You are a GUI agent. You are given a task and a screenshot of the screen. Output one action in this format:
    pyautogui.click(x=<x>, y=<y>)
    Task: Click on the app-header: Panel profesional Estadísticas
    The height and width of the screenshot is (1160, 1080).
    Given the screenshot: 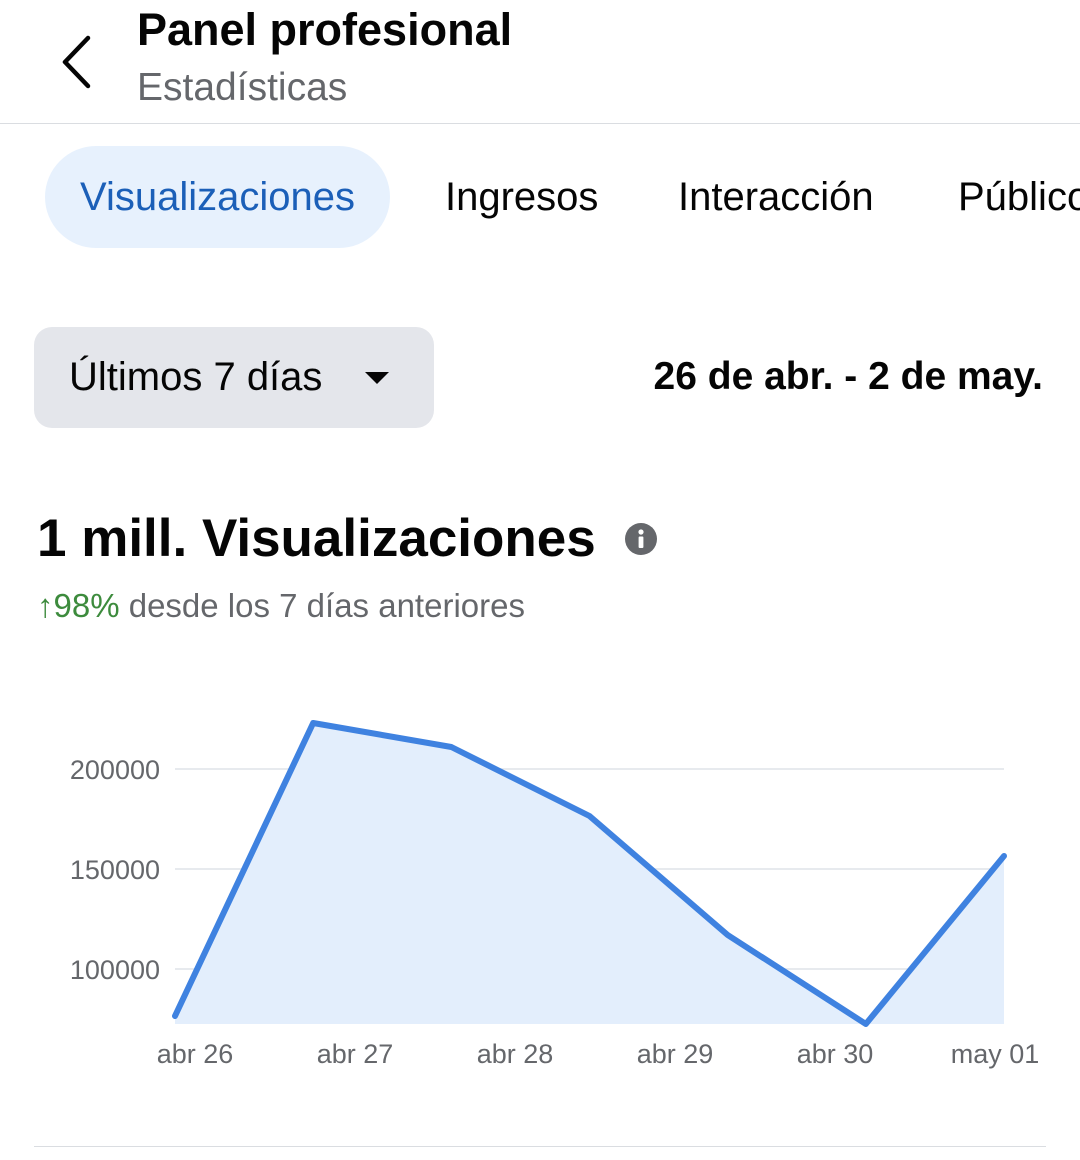 What is the action you would take?
    pyautogui.click(x=540, y=62)
    